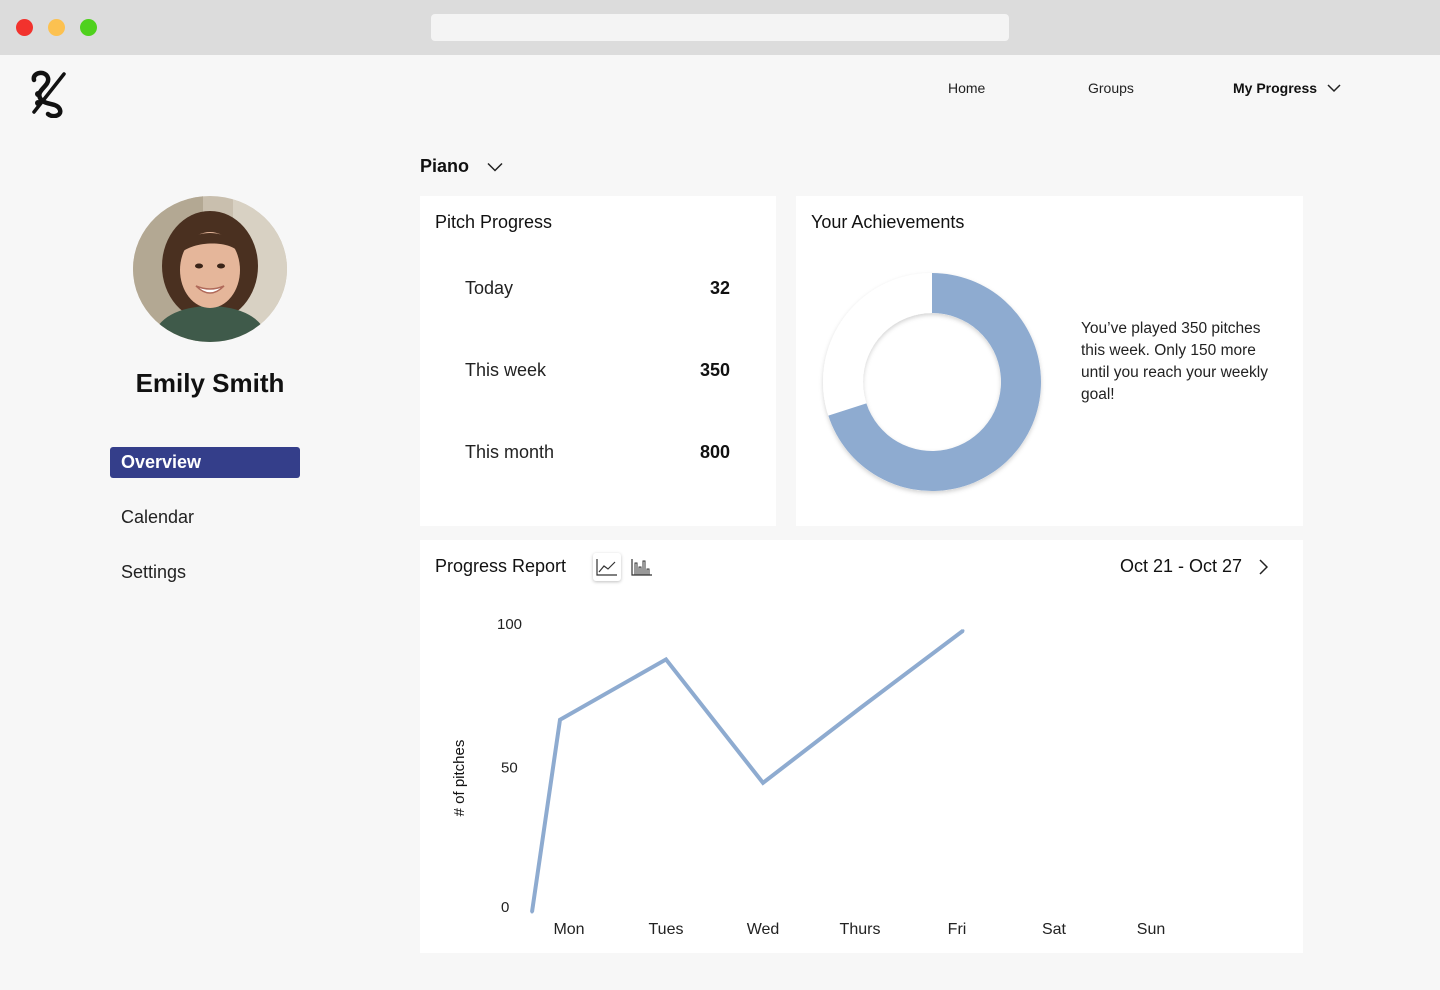 Image resolution: width=1440 pixels, height=990 pixels. Describe the element at coordinates (714, 452) in the screenshot. I see `pitch-row-value: 800` at that location.